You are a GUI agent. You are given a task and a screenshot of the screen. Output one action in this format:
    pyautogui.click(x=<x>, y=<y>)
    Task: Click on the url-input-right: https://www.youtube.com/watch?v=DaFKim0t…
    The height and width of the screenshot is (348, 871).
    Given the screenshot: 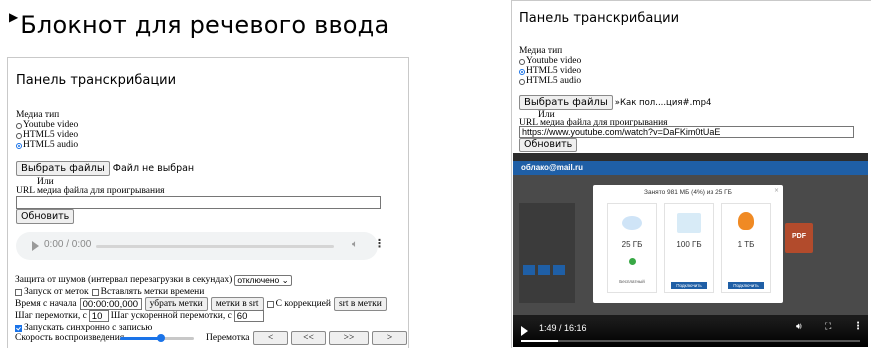 What is the action you would take?
    pyautogui.click(x=686, y=132)
    